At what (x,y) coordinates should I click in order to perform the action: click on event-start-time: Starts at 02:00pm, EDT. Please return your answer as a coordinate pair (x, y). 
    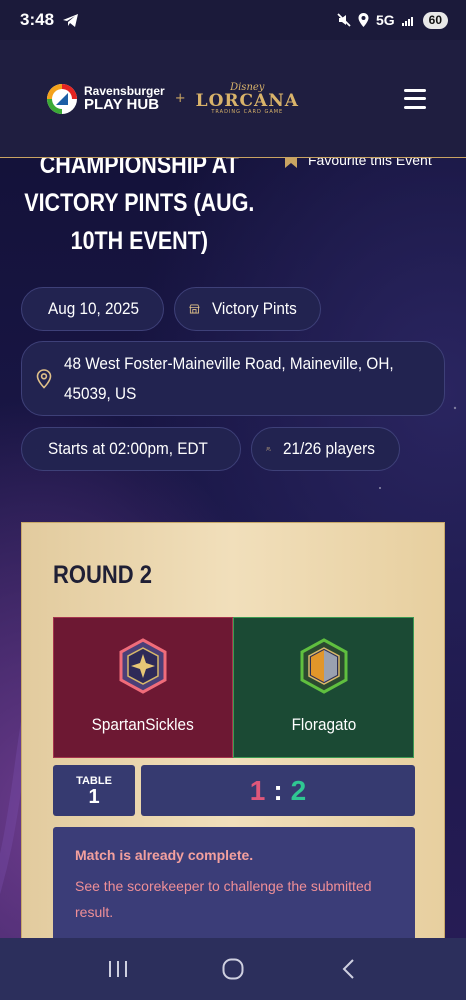
    Looking at the image, I should click on (128, 448).